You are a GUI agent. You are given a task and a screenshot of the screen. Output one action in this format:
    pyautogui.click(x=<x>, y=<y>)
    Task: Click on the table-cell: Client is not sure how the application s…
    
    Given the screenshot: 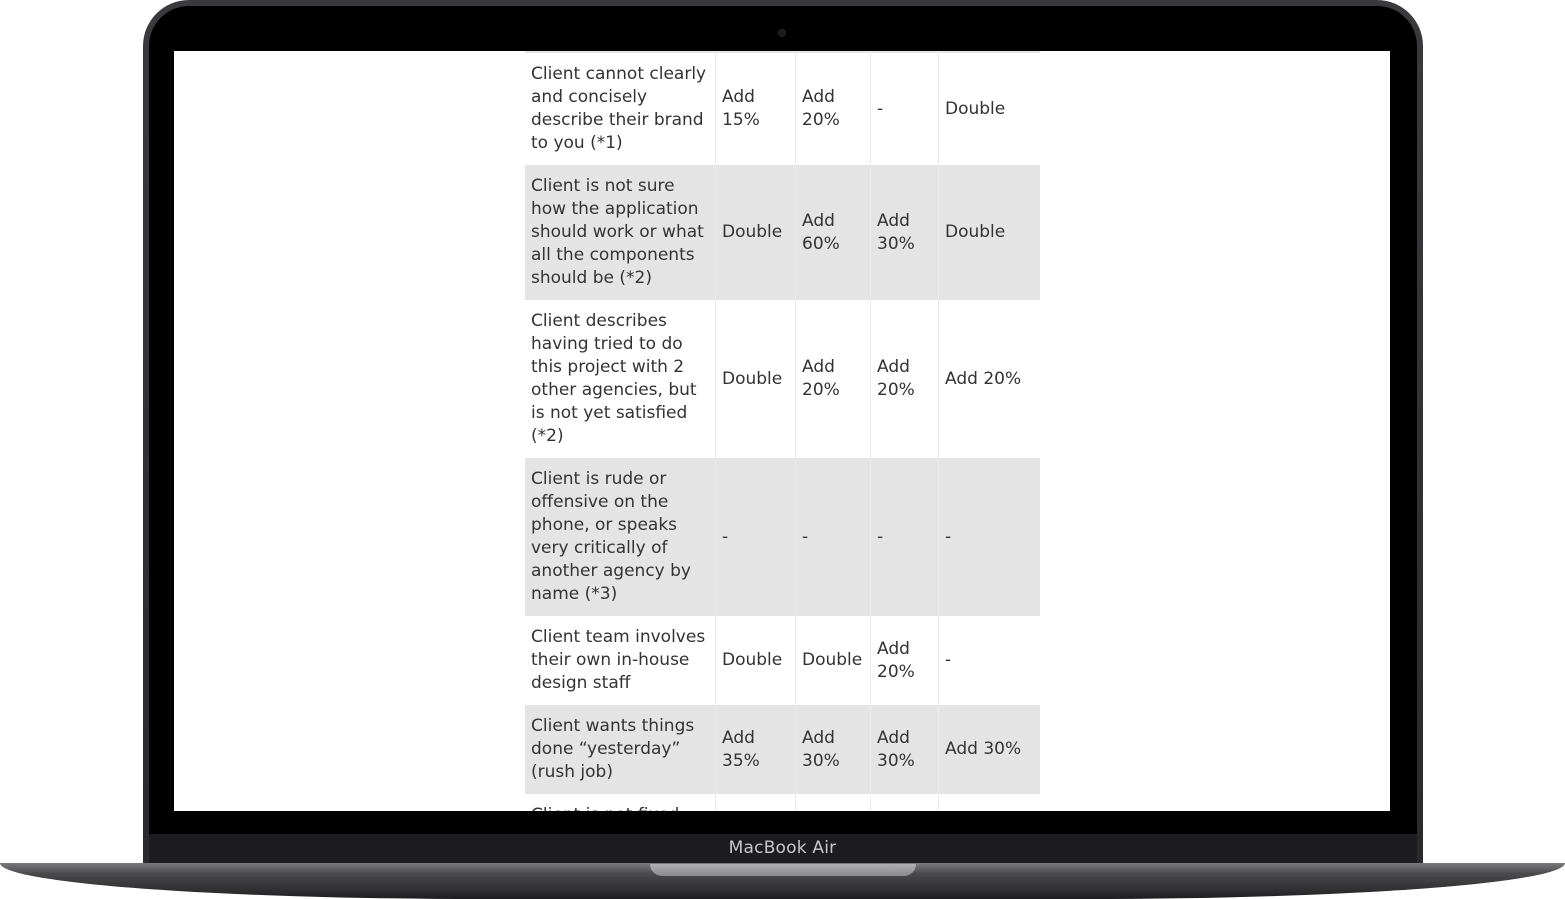 What is the action you would take?
    pyautogui.click(x=620, y=232)
    